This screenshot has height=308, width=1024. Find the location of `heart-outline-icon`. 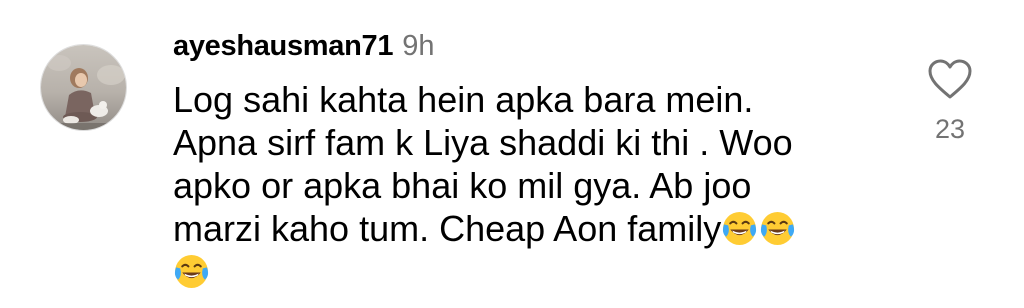

heart-outline-icon is located at coordinates (950, 79).